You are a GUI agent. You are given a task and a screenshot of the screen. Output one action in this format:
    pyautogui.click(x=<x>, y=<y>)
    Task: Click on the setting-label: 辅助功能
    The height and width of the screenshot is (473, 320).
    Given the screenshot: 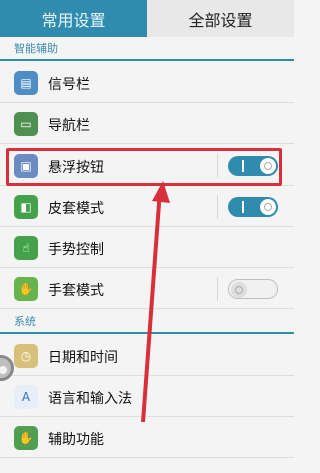 What is the action you would take?
    pyautogui.click(x=76, y=440)
    